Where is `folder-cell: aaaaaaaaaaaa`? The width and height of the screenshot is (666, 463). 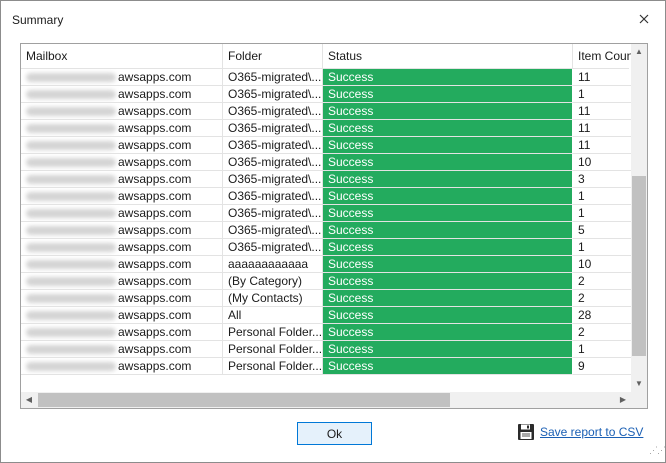 folder-cell: aaaaaaaaaaaa is located at coordinates (273, 264).